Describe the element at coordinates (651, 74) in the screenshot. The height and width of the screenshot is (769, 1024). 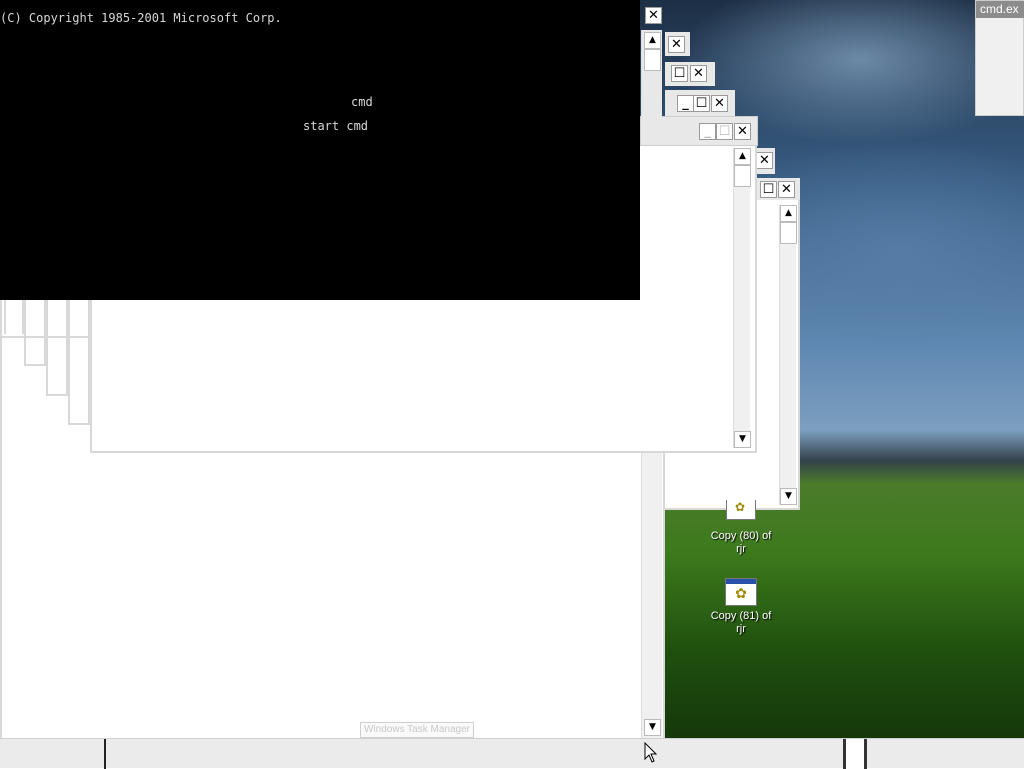
I see `main-window-top-scrollbar: ▲` at that location.